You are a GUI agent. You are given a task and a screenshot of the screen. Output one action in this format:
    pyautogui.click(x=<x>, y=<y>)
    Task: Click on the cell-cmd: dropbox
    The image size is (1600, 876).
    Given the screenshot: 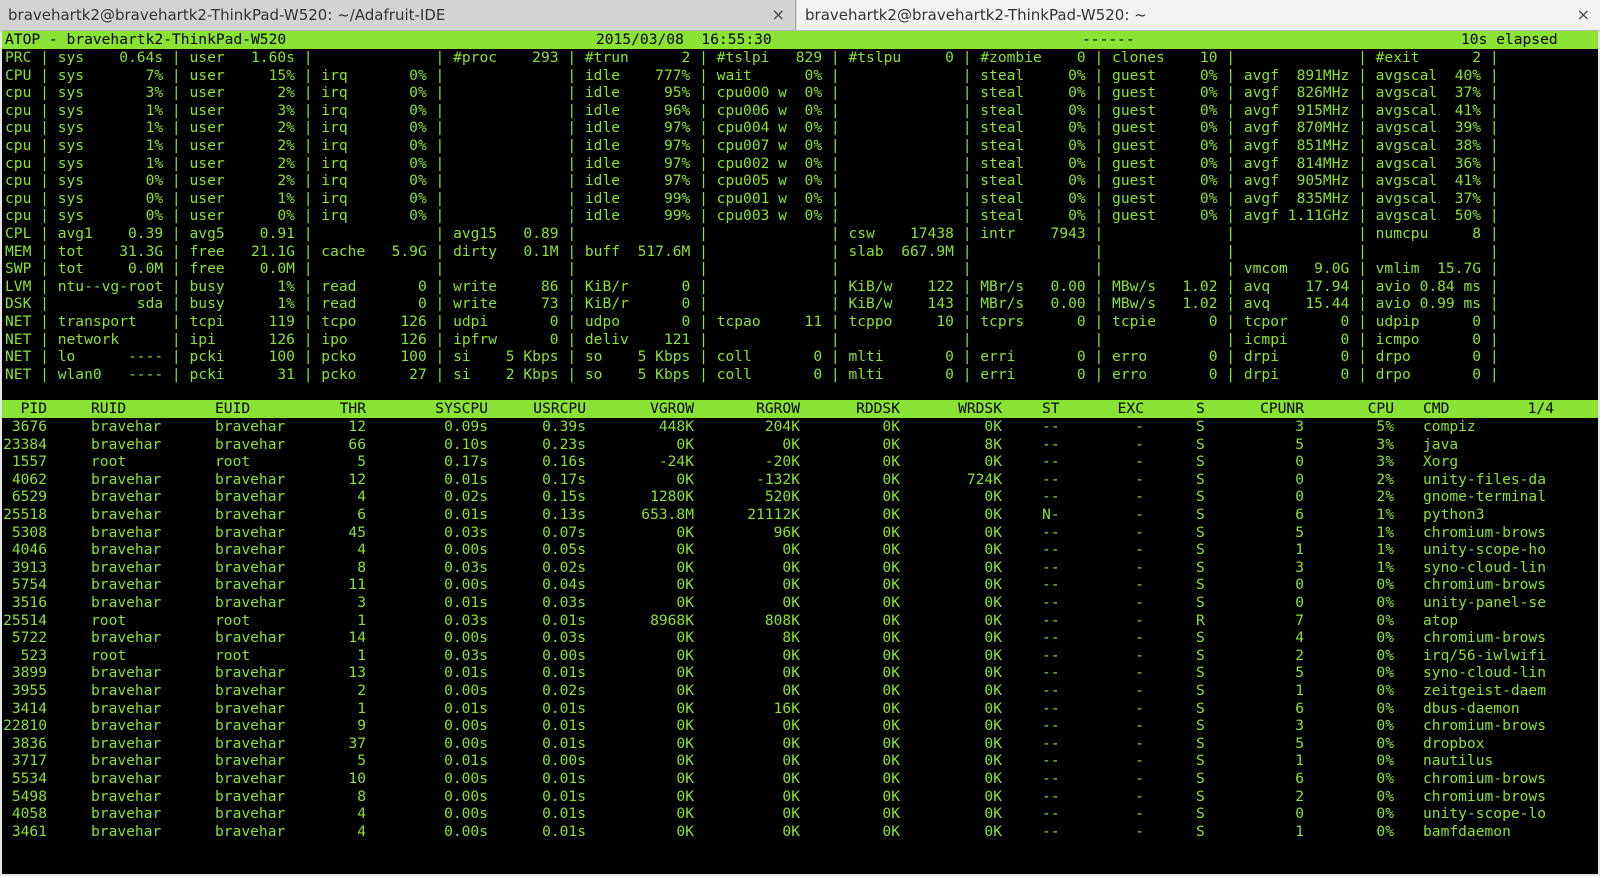 What is the action you would take?
    pyautogui.click(x=1454, y=743)
    